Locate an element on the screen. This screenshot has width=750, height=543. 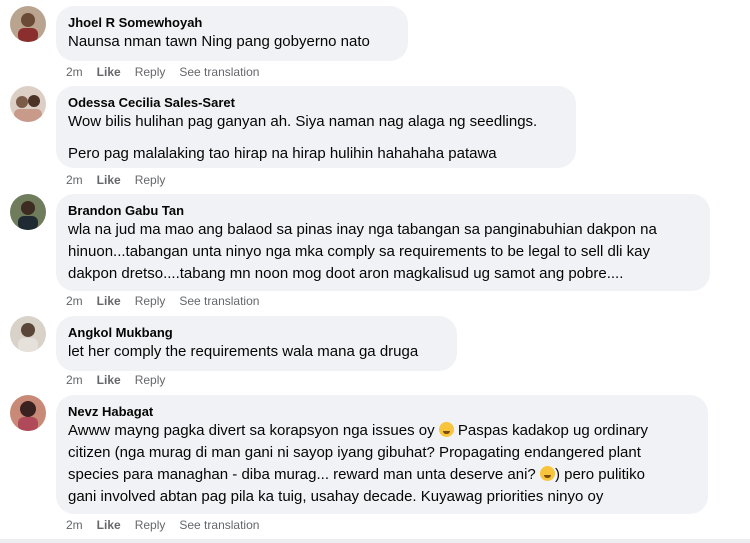
comment-author: Brandon Gabu Tan is located at coordinates (383, 210).